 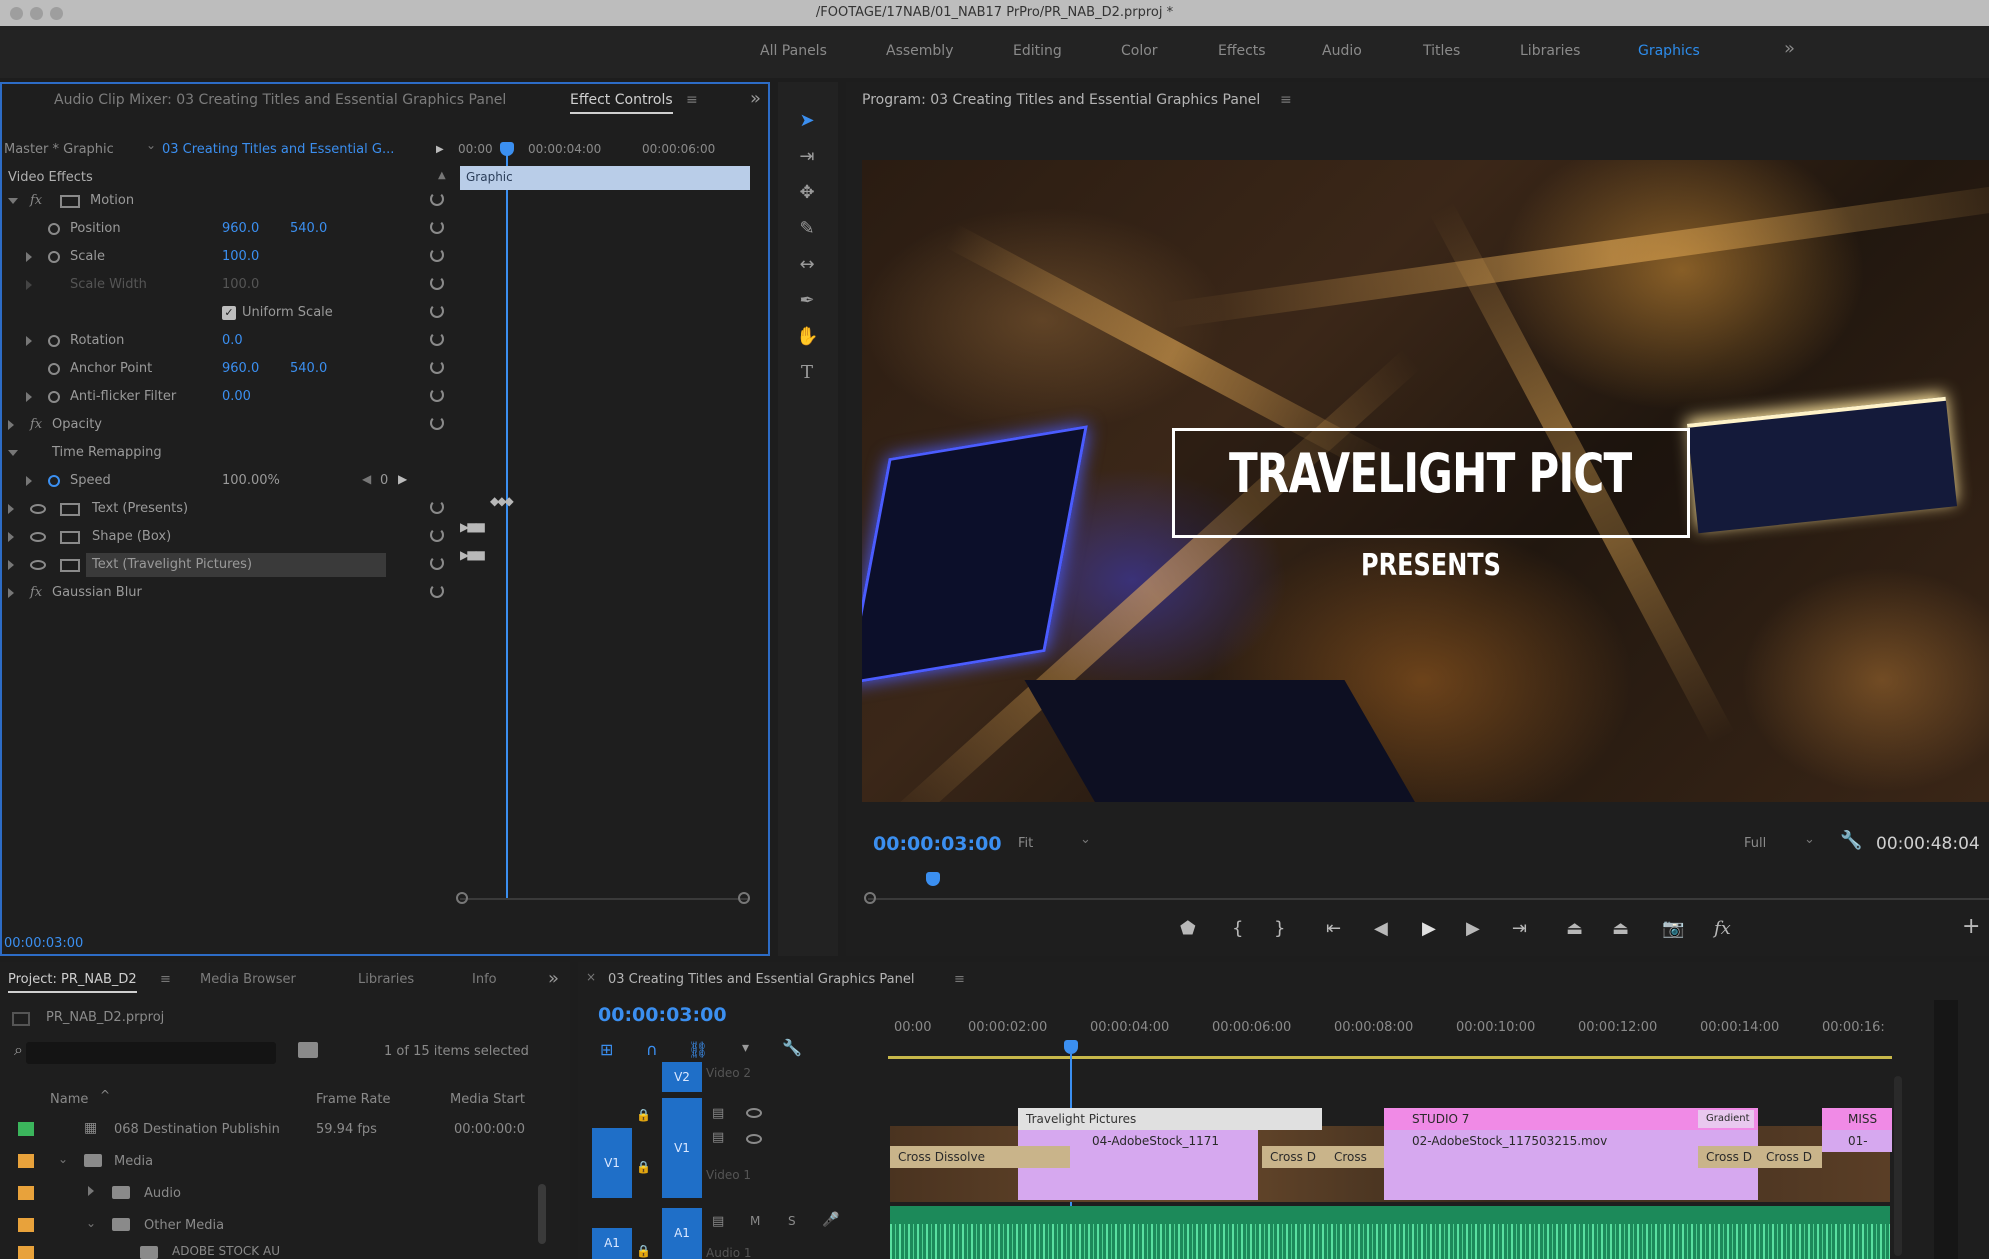 I want to click on keyframe-icon: ▶■■, so click(x=473, y=527).